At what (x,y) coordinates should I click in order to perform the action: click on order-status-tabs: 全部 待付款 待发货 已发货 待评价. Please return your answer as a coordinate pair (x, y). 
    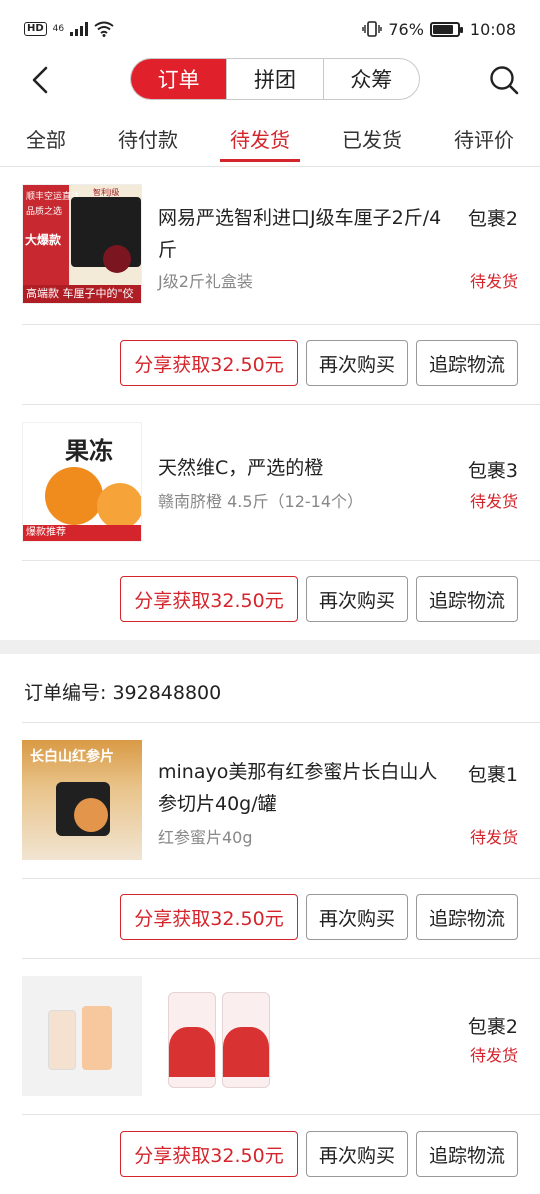
    Looking at the image, I should click on (270, 140).